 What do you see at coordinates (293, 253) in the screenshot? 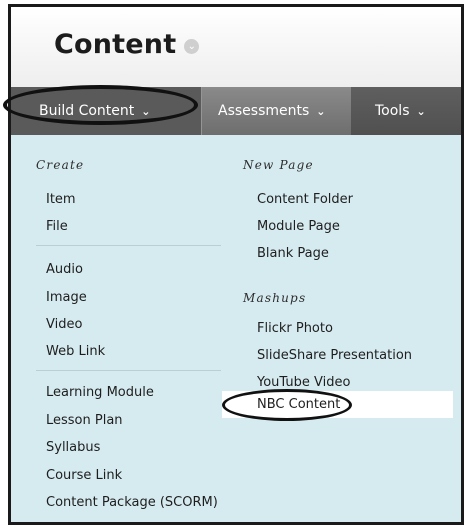
I see `menu-item-blank-page: Blank Page` at bounding box center [293, 253].